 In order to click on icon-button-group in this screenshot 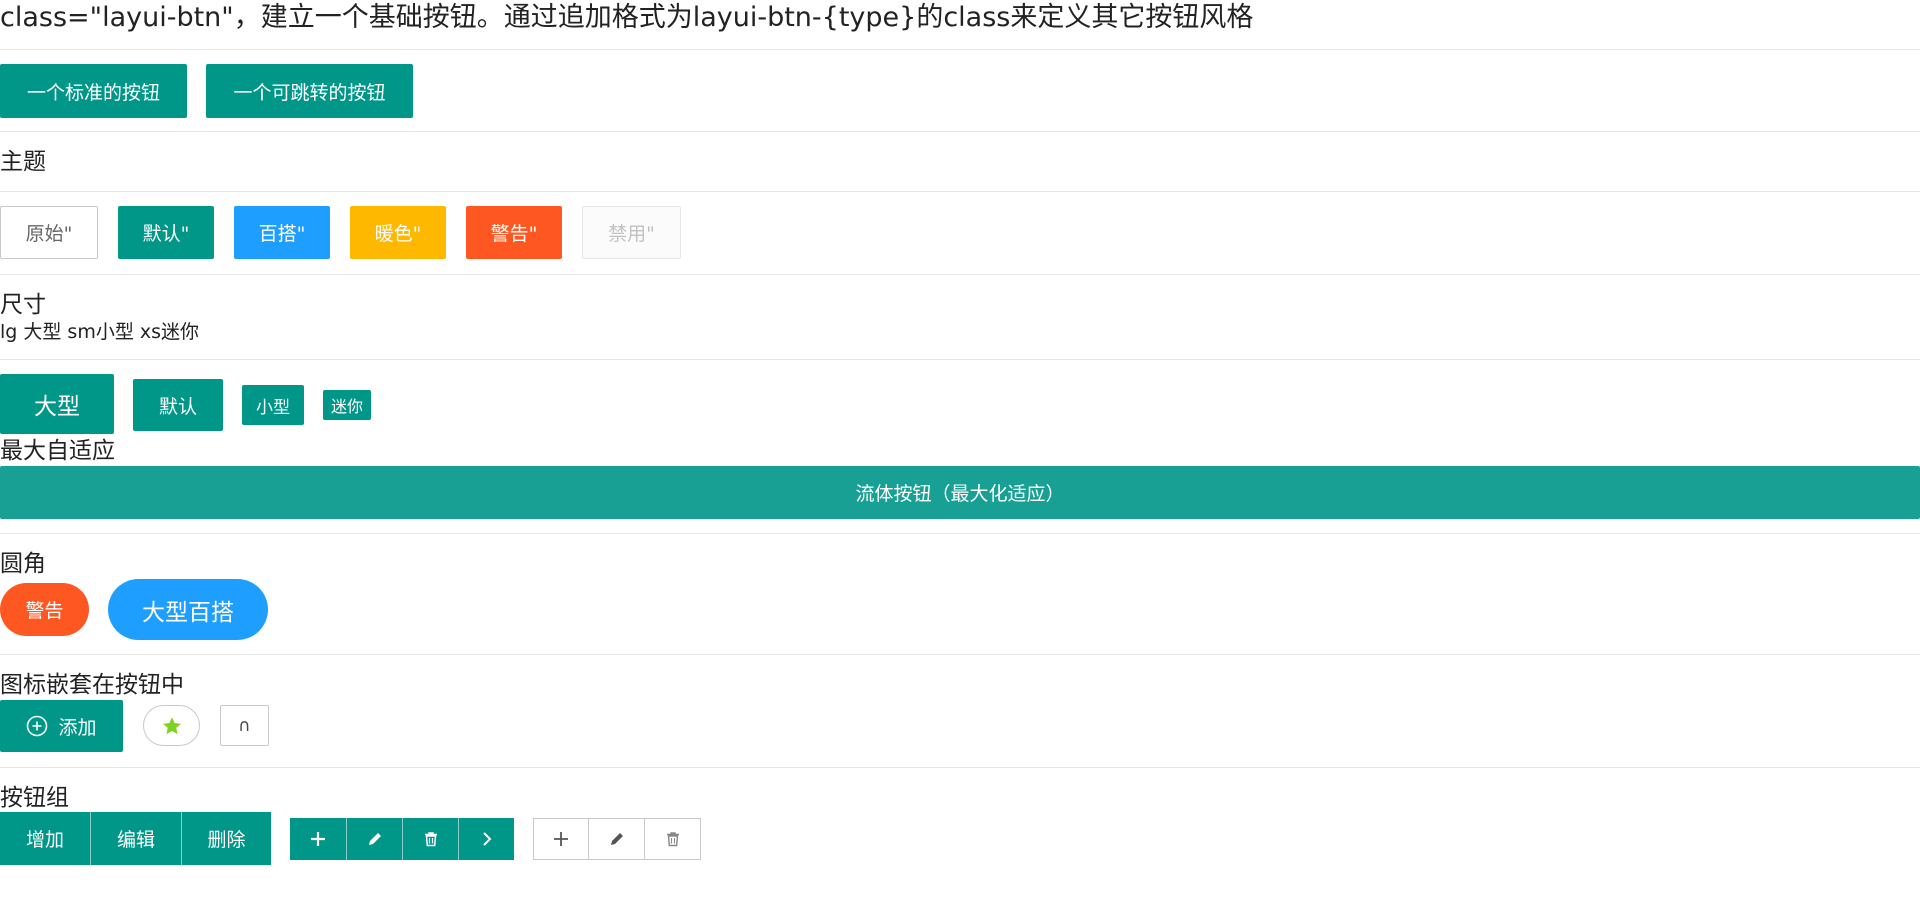, I will do `click(402, 839)`.